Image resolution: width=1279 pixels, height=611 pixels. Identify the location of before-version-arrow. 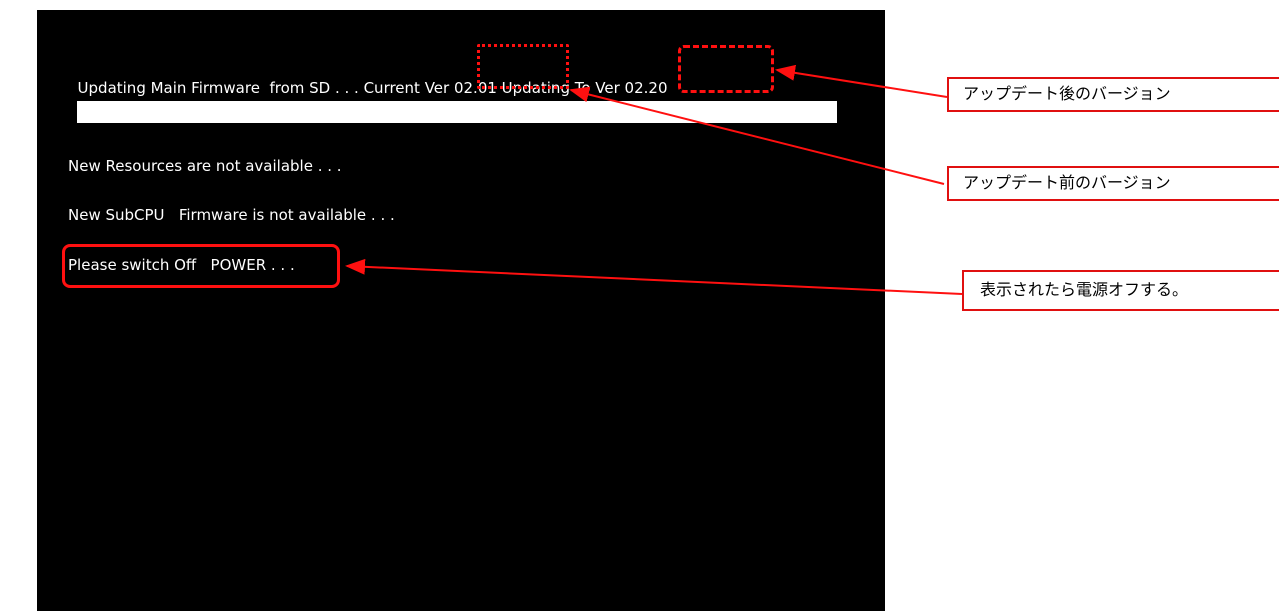
(757, 135).